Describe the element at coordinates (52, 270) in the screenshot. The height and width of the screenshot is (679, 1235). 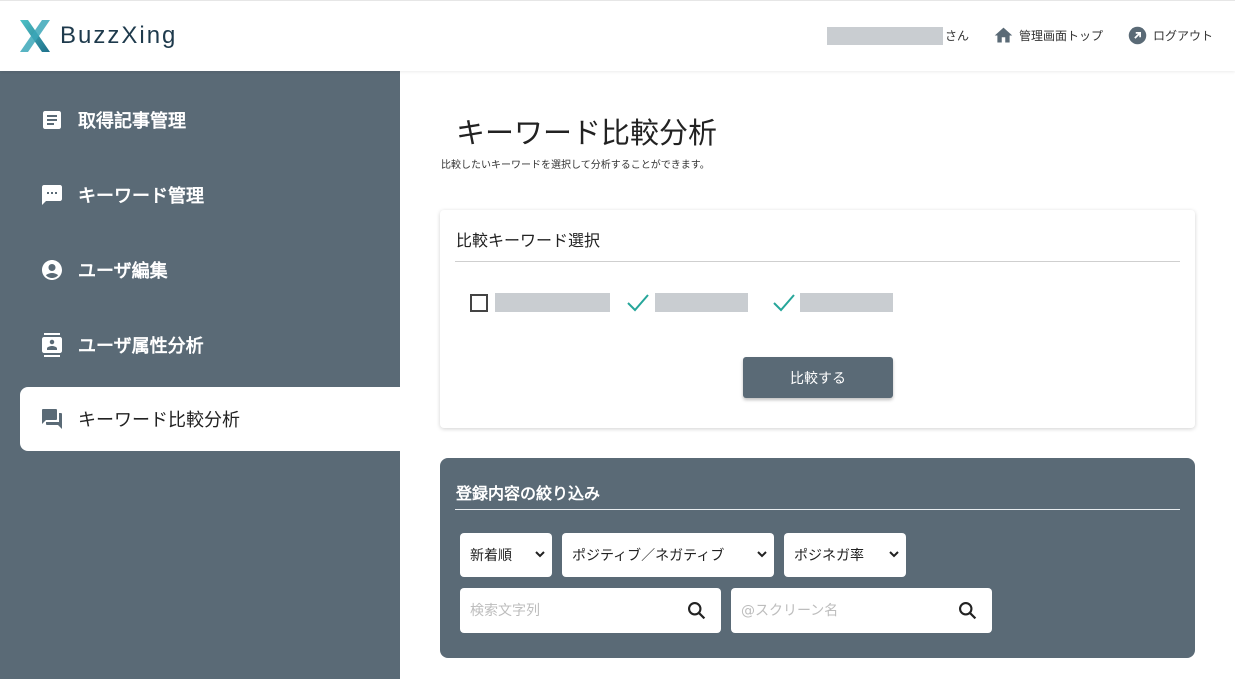
I see `account-circle-icon` at that location.